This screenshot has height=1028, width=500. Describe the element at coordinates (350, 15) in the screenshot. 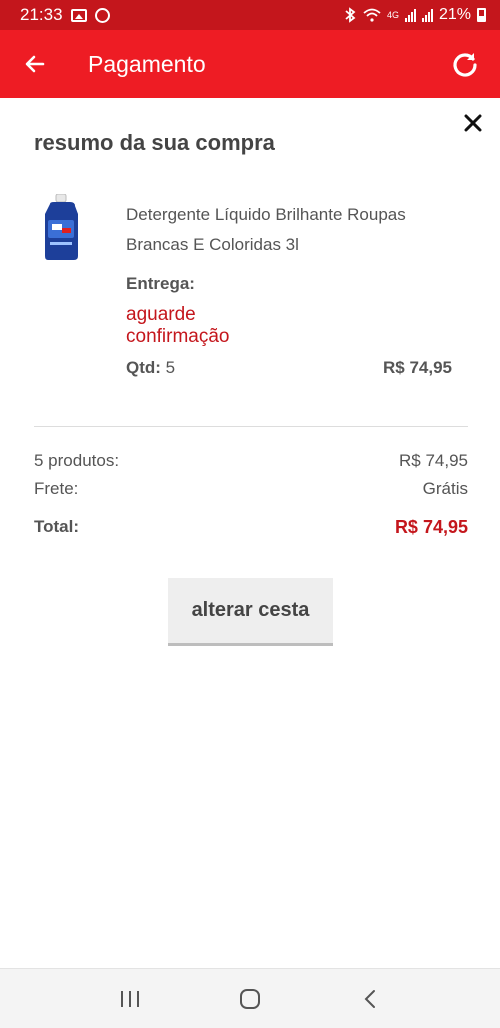

I see `bluetooth-icon` at that location.